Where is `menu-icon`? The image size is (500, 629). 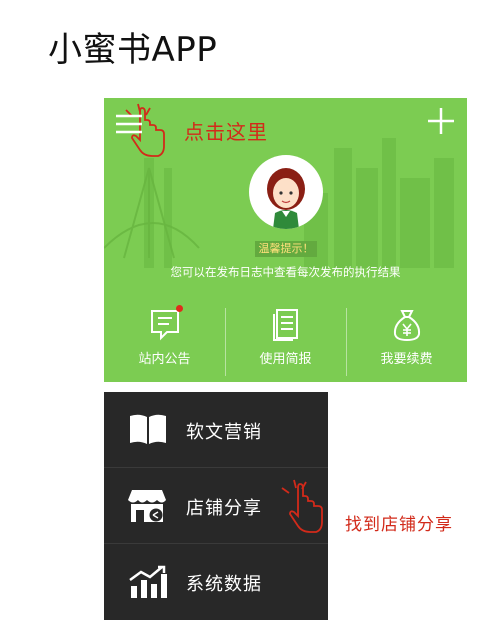 menu-icon is located at coordinates (129, 126).